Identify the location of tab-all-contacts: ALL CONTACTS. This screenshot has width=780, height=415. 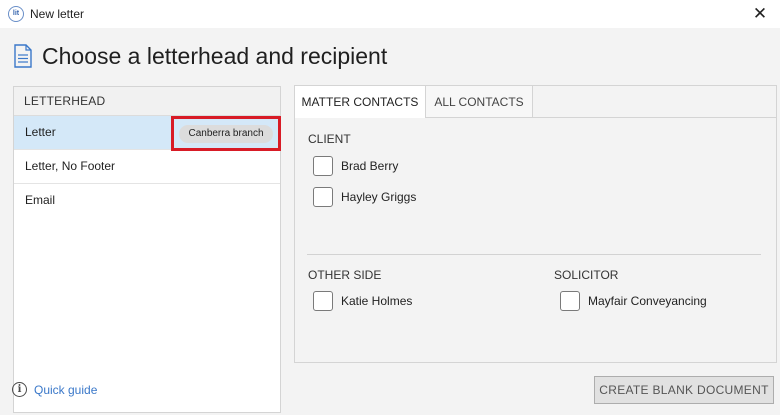
(479, 102).